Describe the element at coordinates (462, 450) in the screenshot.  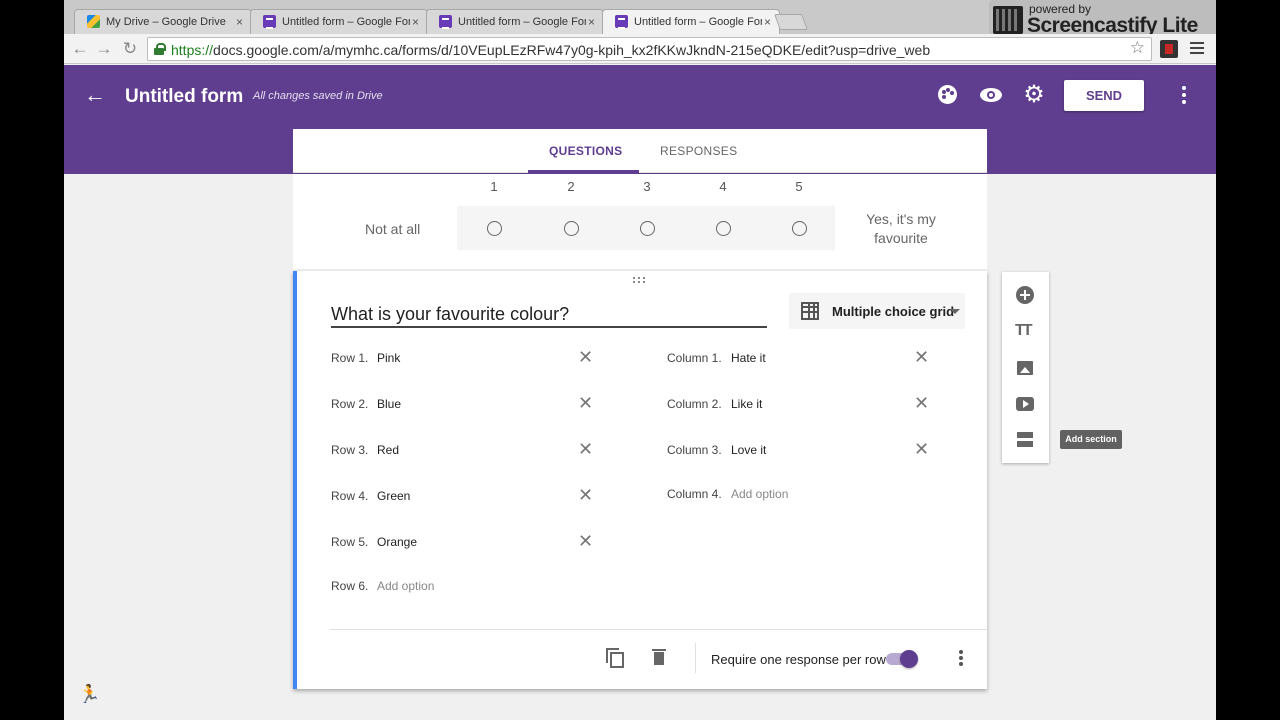
I see `grid-row-option: Row 3. Red ✕` at that location.